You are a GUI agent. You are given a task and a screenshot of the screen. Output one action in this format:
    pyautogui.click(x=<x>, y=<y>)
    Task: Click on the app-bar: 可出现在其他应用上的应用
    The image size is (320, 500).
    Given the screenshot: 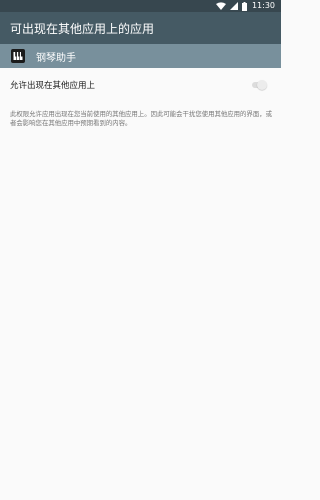 What is the action you would take?
    pyautogui.click(x=140, y=28)
    